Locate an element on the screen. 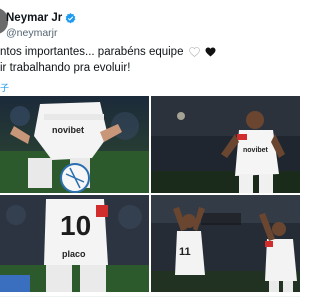  shirt-number-text: 11 is located at coordinates (185, 252).